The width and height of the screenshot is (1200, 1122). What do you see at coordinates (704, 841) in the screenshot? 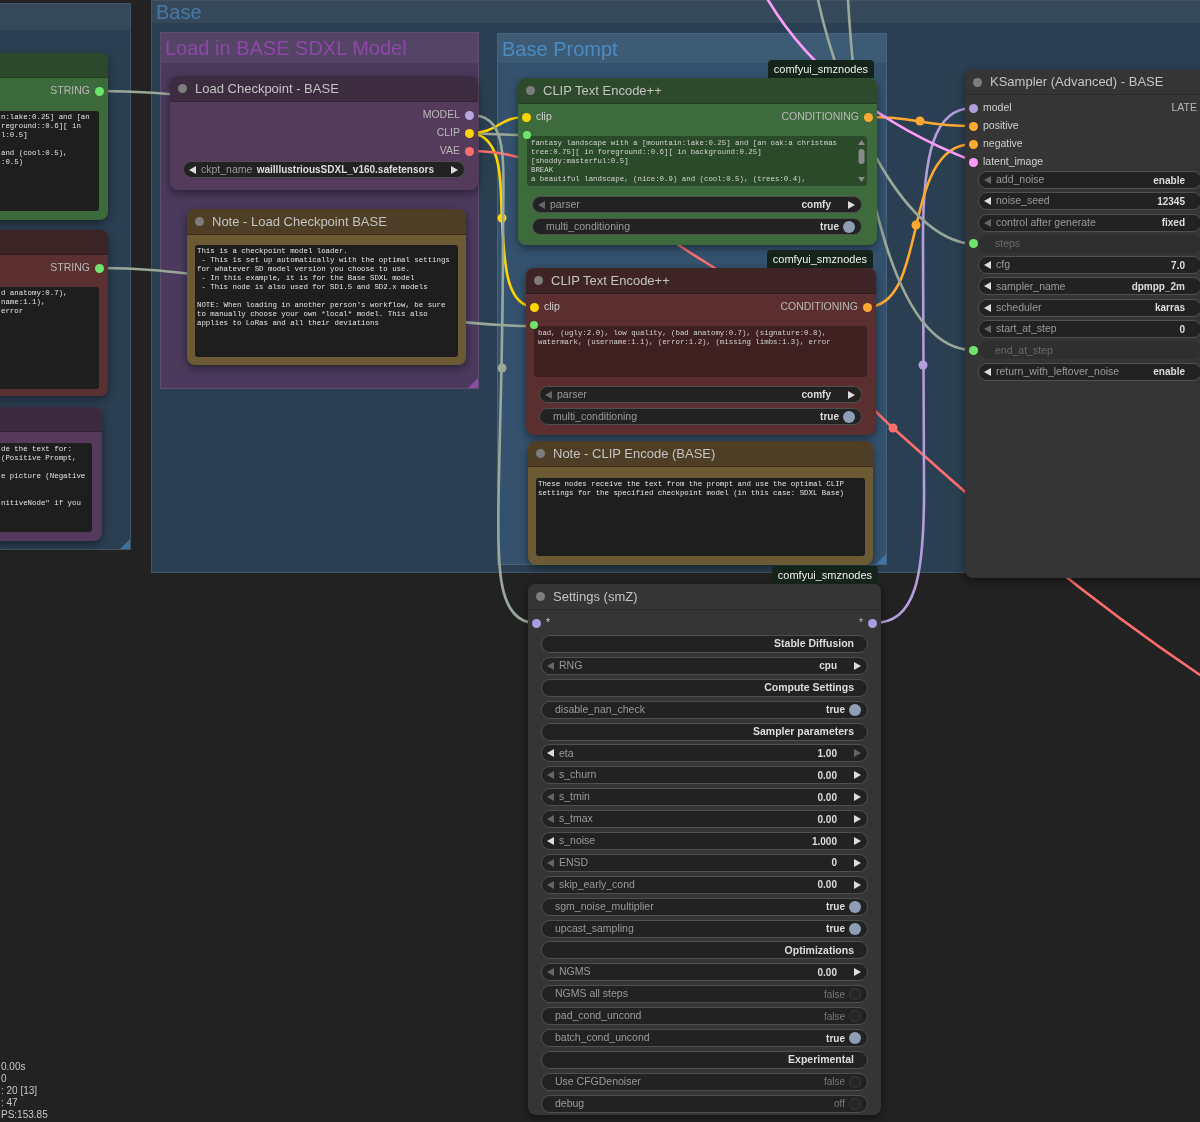
I see `number-widget: s_noise 1.000` at bounding box center [704, 841].